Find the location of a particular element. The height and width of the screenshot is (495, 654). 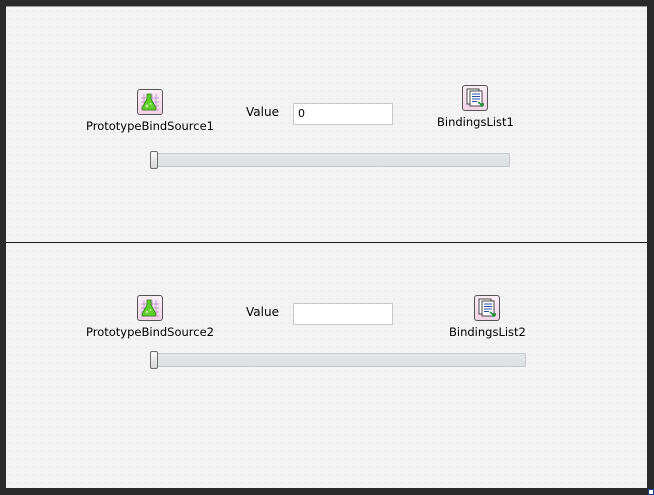

bindings-list-1: BindingsList1 is located at coordinates (475, 107).